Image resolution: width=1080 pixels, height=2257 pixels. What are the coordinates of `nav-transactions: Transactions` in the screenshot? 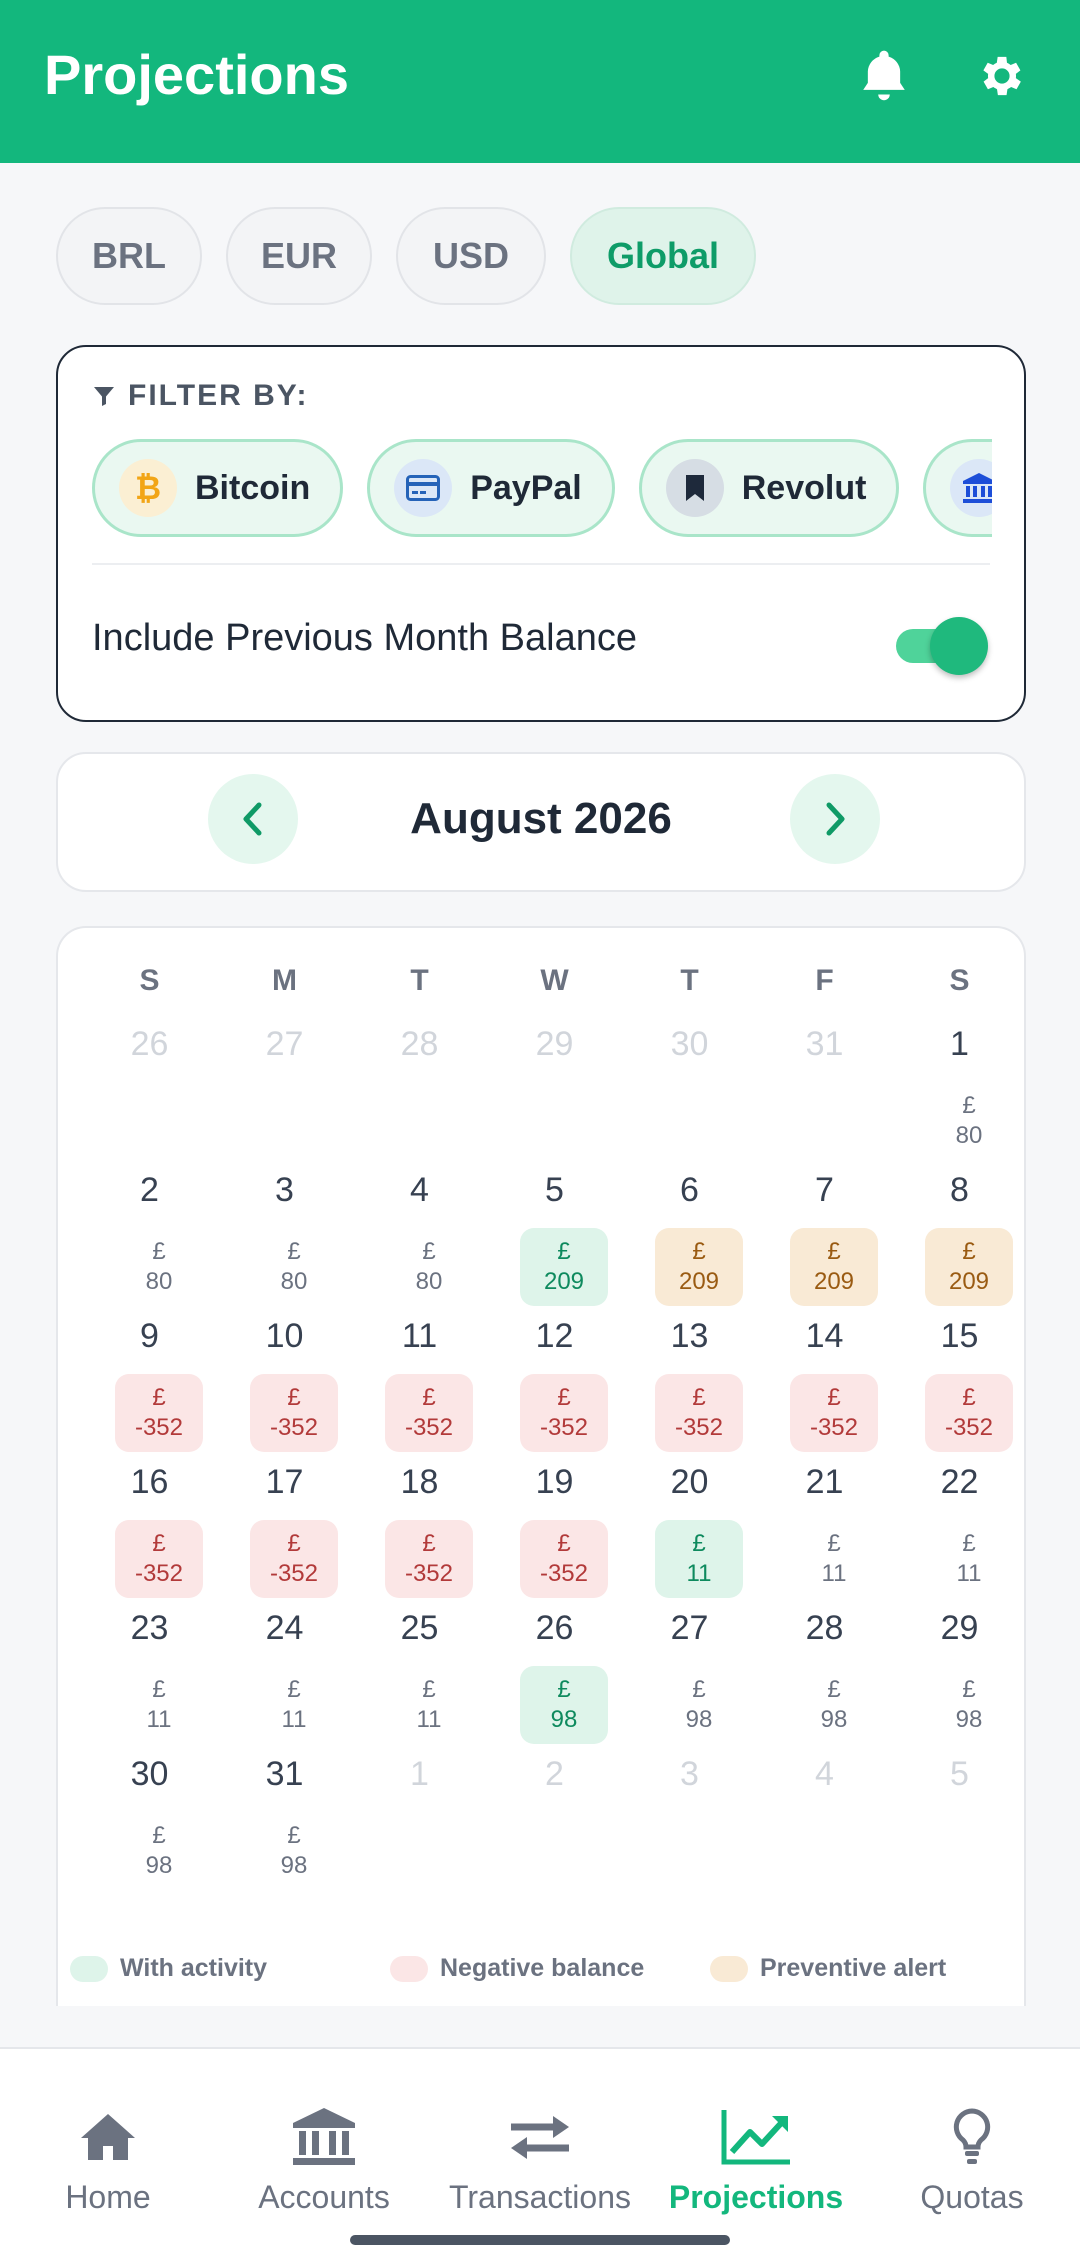 It's located at (540, 2139).